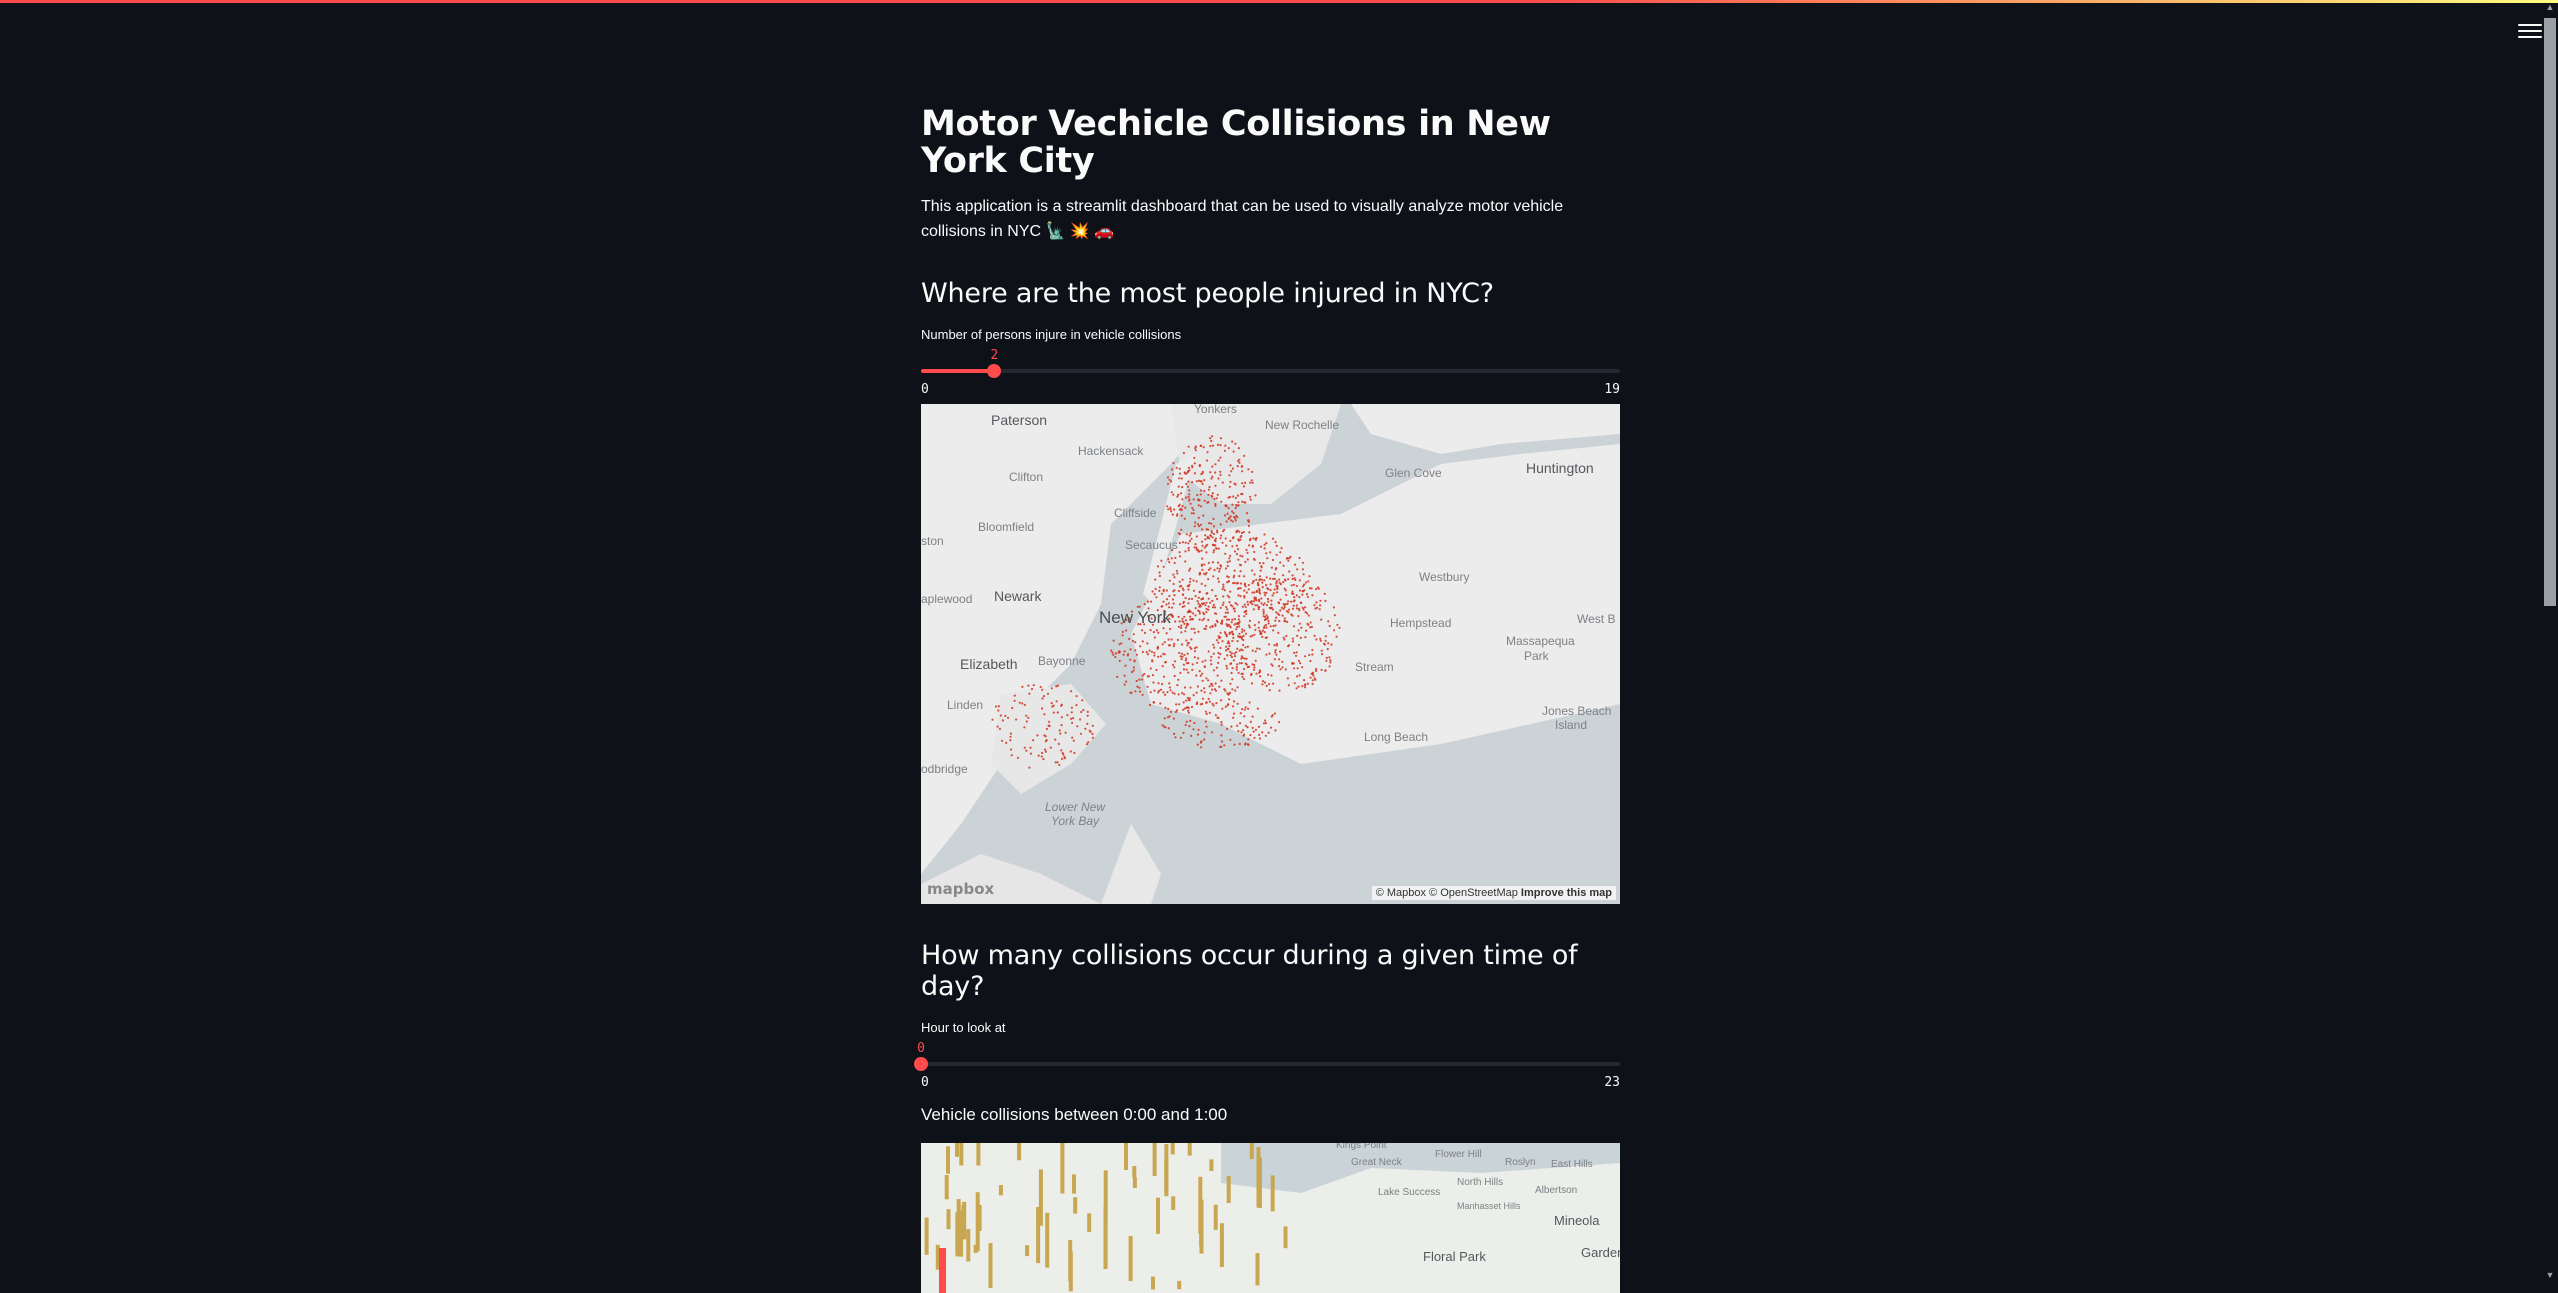  I want to click on map-label-jones-beach: Jones Beach, so click(1577, 711).